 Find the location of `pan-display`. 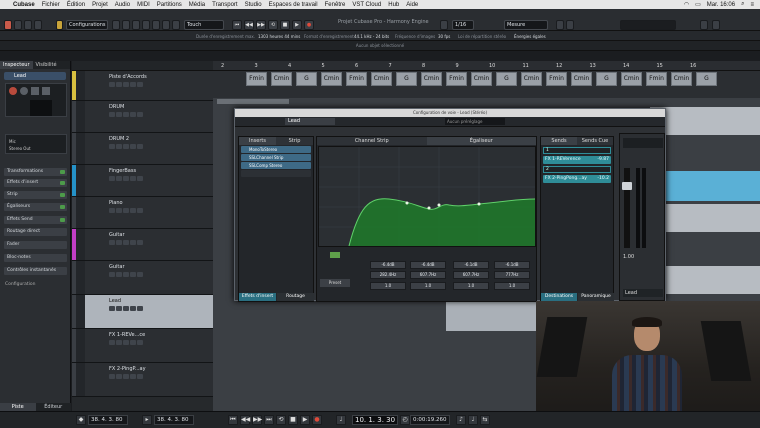

pan-display is located at coordinates (41, 108).